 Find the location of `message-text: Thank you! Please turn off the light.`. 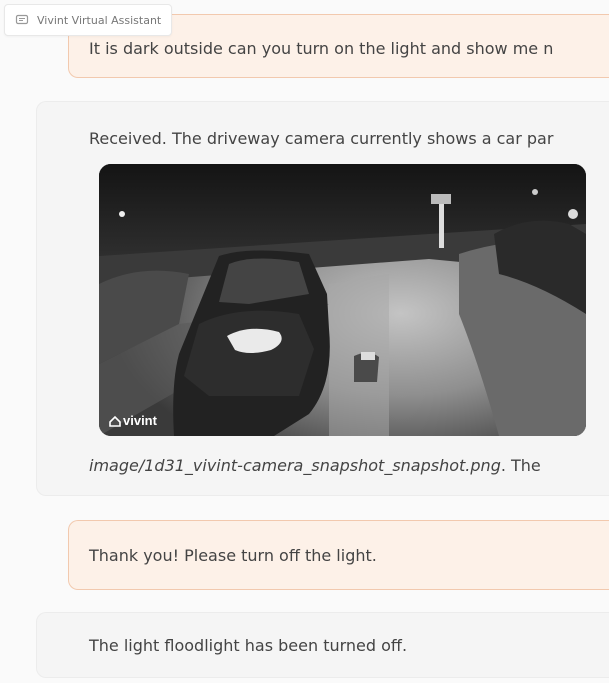

message-text: Thank you! Please turn off the light. is located at coordinates (233, 555).